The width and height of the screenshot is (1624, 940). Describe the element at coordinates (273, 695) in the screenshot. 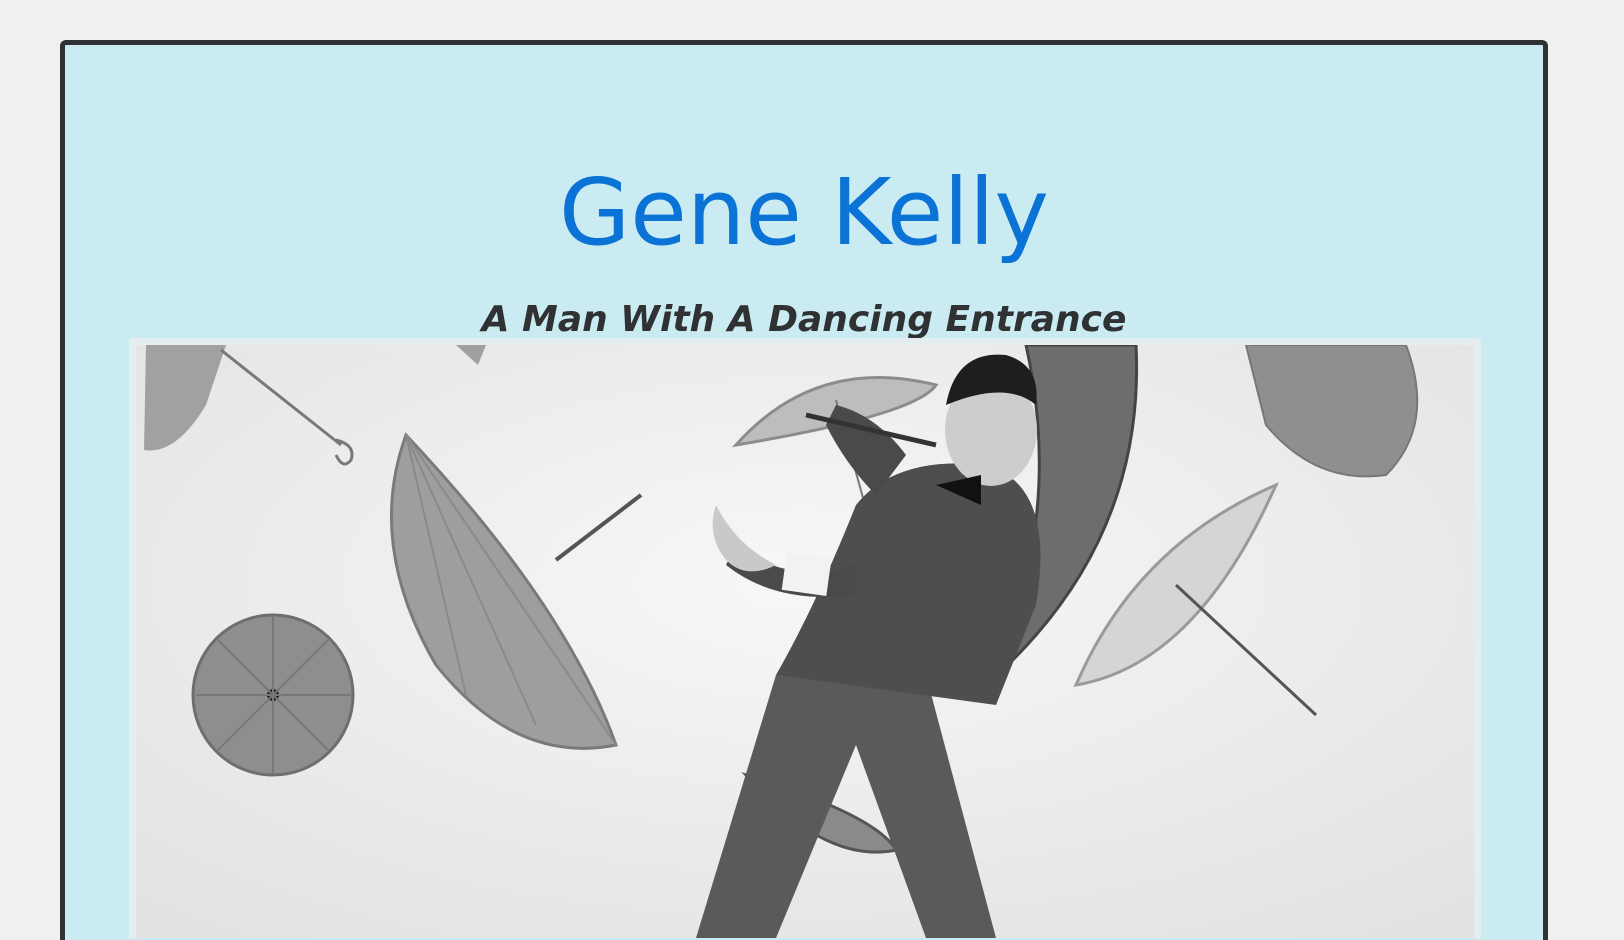

I see `umbrella-round` at that location.